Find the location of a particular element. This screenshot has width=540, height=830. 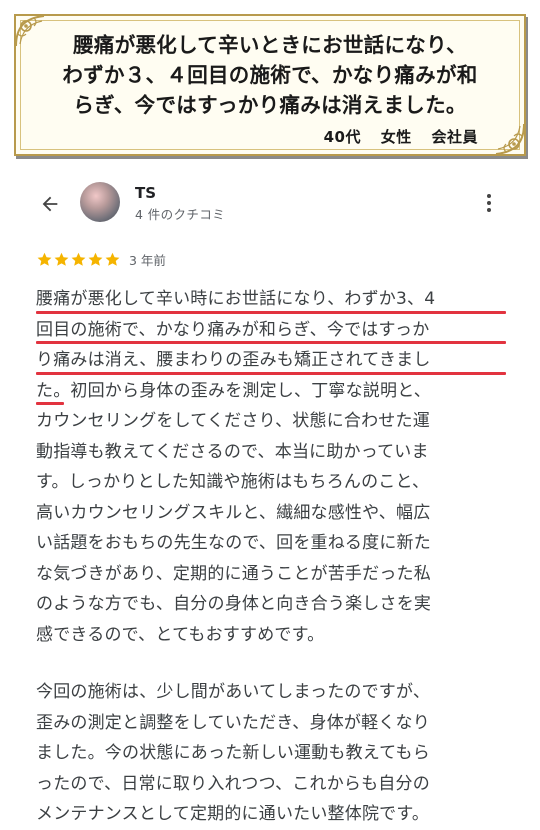

review-line-text: い話題をおもちの先生なので、回を重ねる度に新た is located at coordinates (233, 543).